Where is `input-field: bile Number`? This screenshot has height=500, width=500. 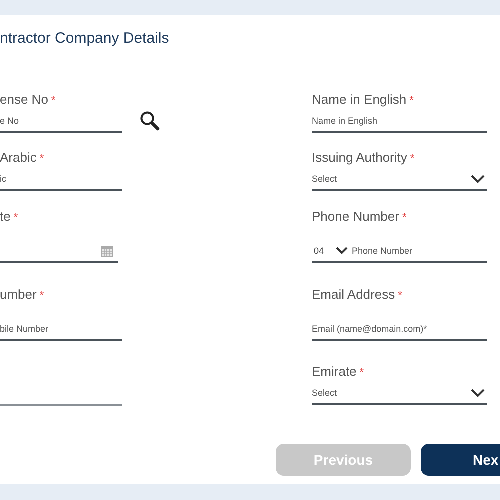
input-field: bile Number is located at coordinates (61, 330).